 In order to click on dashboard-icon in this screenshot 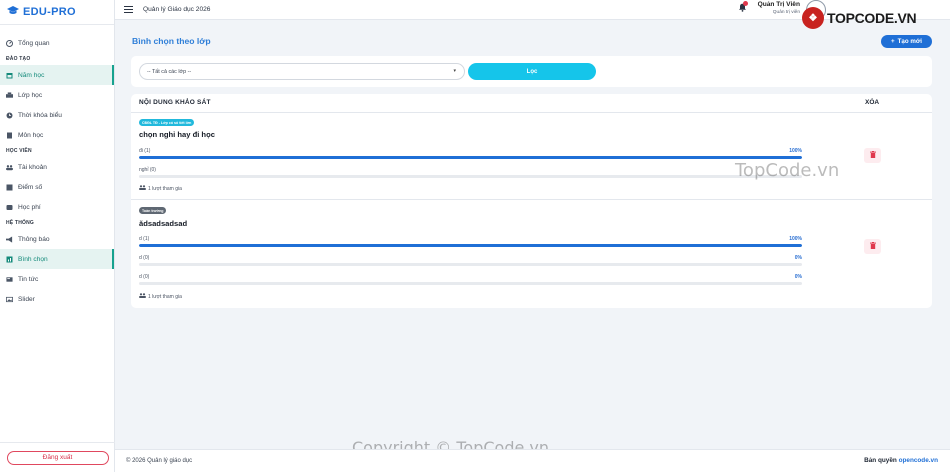, I will do `click(9, 43)`.